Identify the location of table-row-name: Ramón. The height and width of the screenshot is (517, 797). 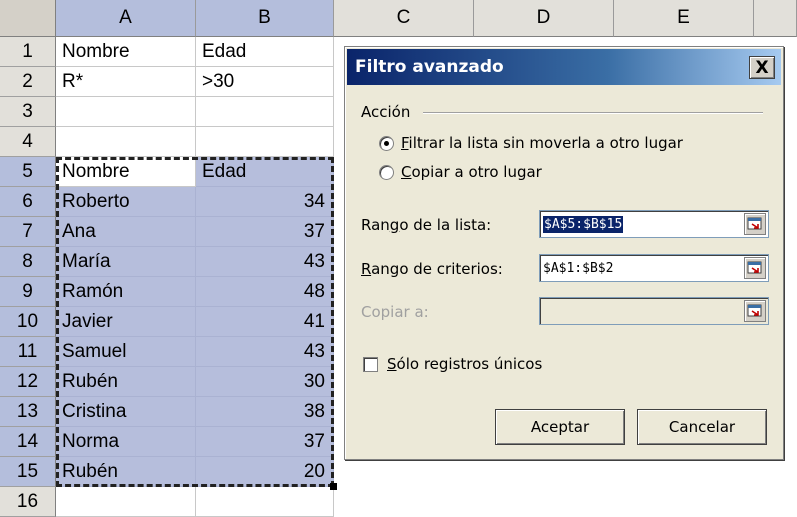
(126, 292).